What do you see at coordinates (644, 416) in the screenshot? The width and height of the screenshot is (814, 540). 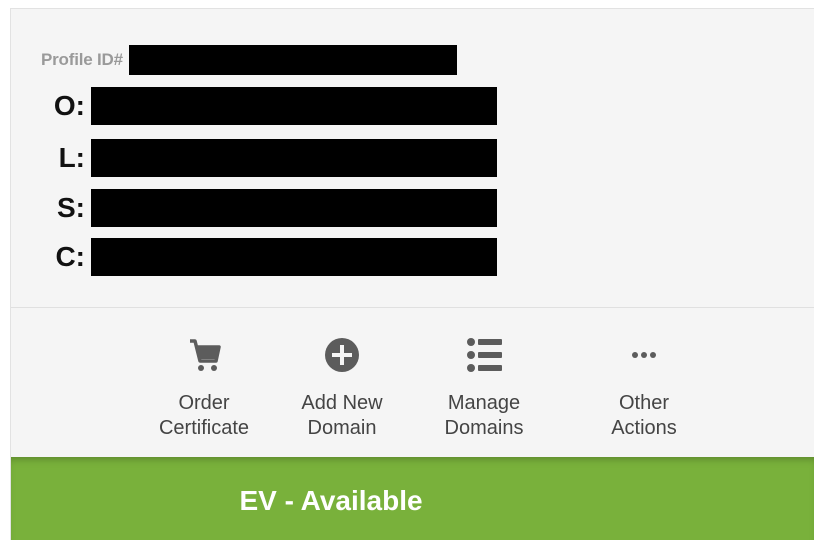 I see `other-actions-label: Other Actions` at bounding box center [644, 416].